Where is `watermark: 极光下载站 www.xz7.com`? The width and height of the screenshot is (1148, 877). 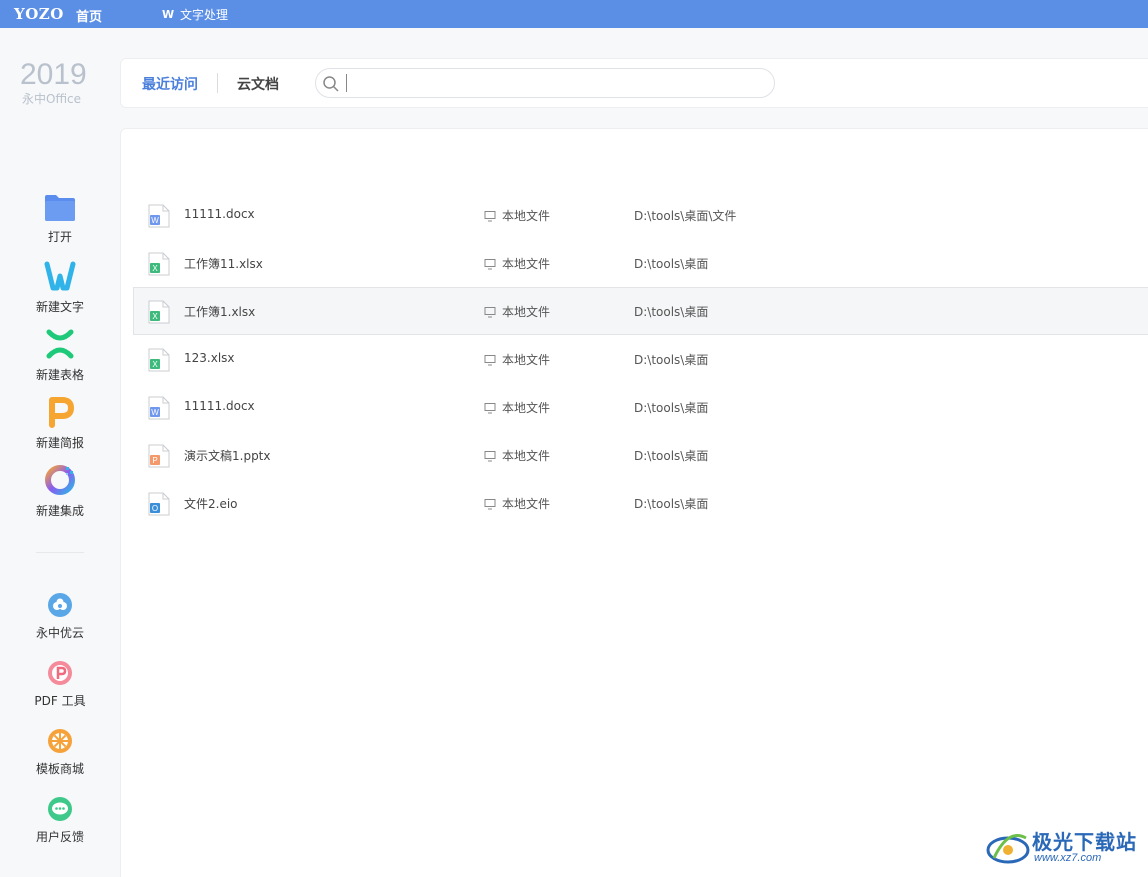 watermark: 极光下载站 www.xz7.com is located at coordinates (1064, 848).